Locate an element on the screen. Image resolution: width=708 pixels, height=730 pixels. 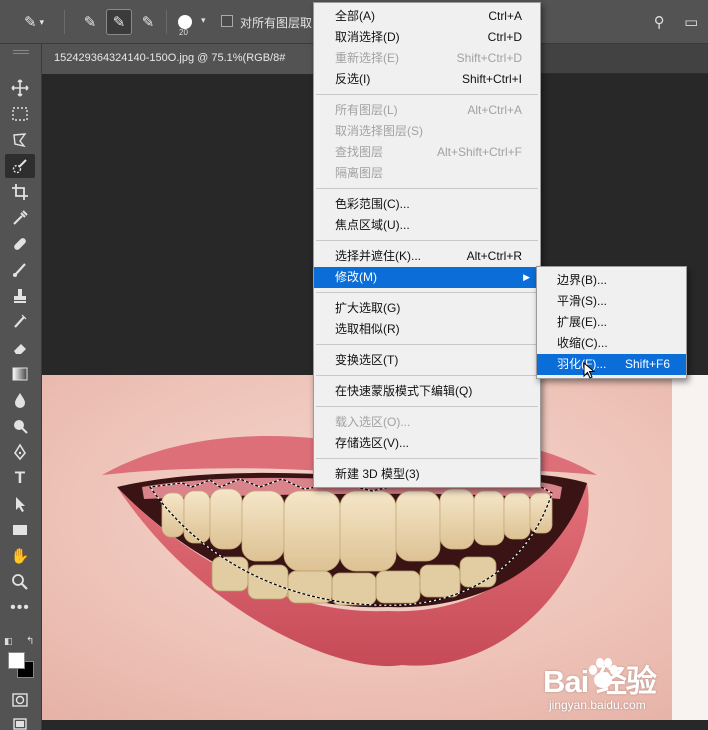
workspace-icon: ▭ is located at coordinates (691, 22).